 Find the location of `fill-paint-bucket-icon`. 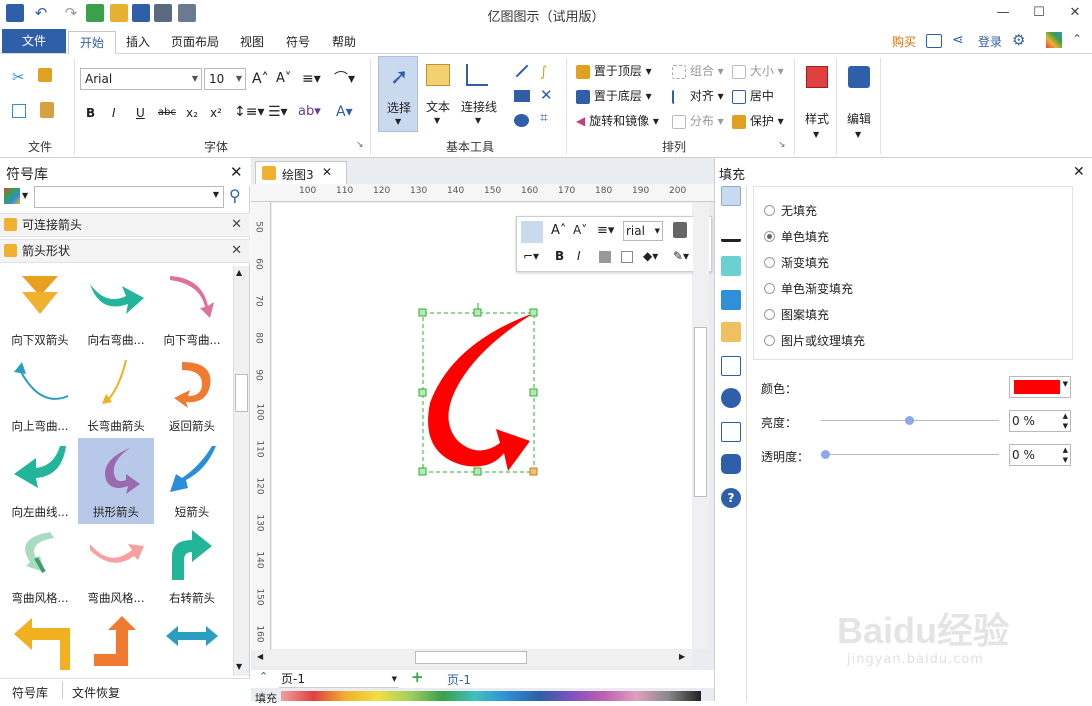

fill-paint-bucket-icon is located at coordinates (731, 196).